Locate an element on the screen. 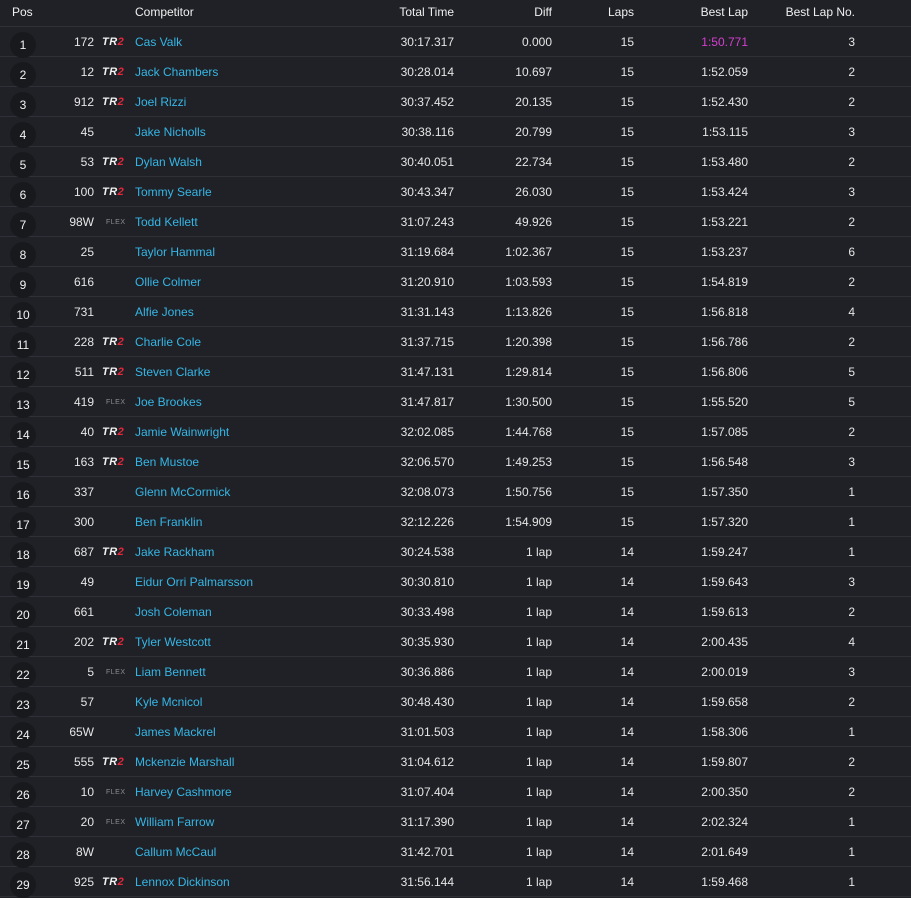 The width and height of the screenshot is (911, 898). best-lap-time: 2:00.435 is located at coordinates (724, 642).